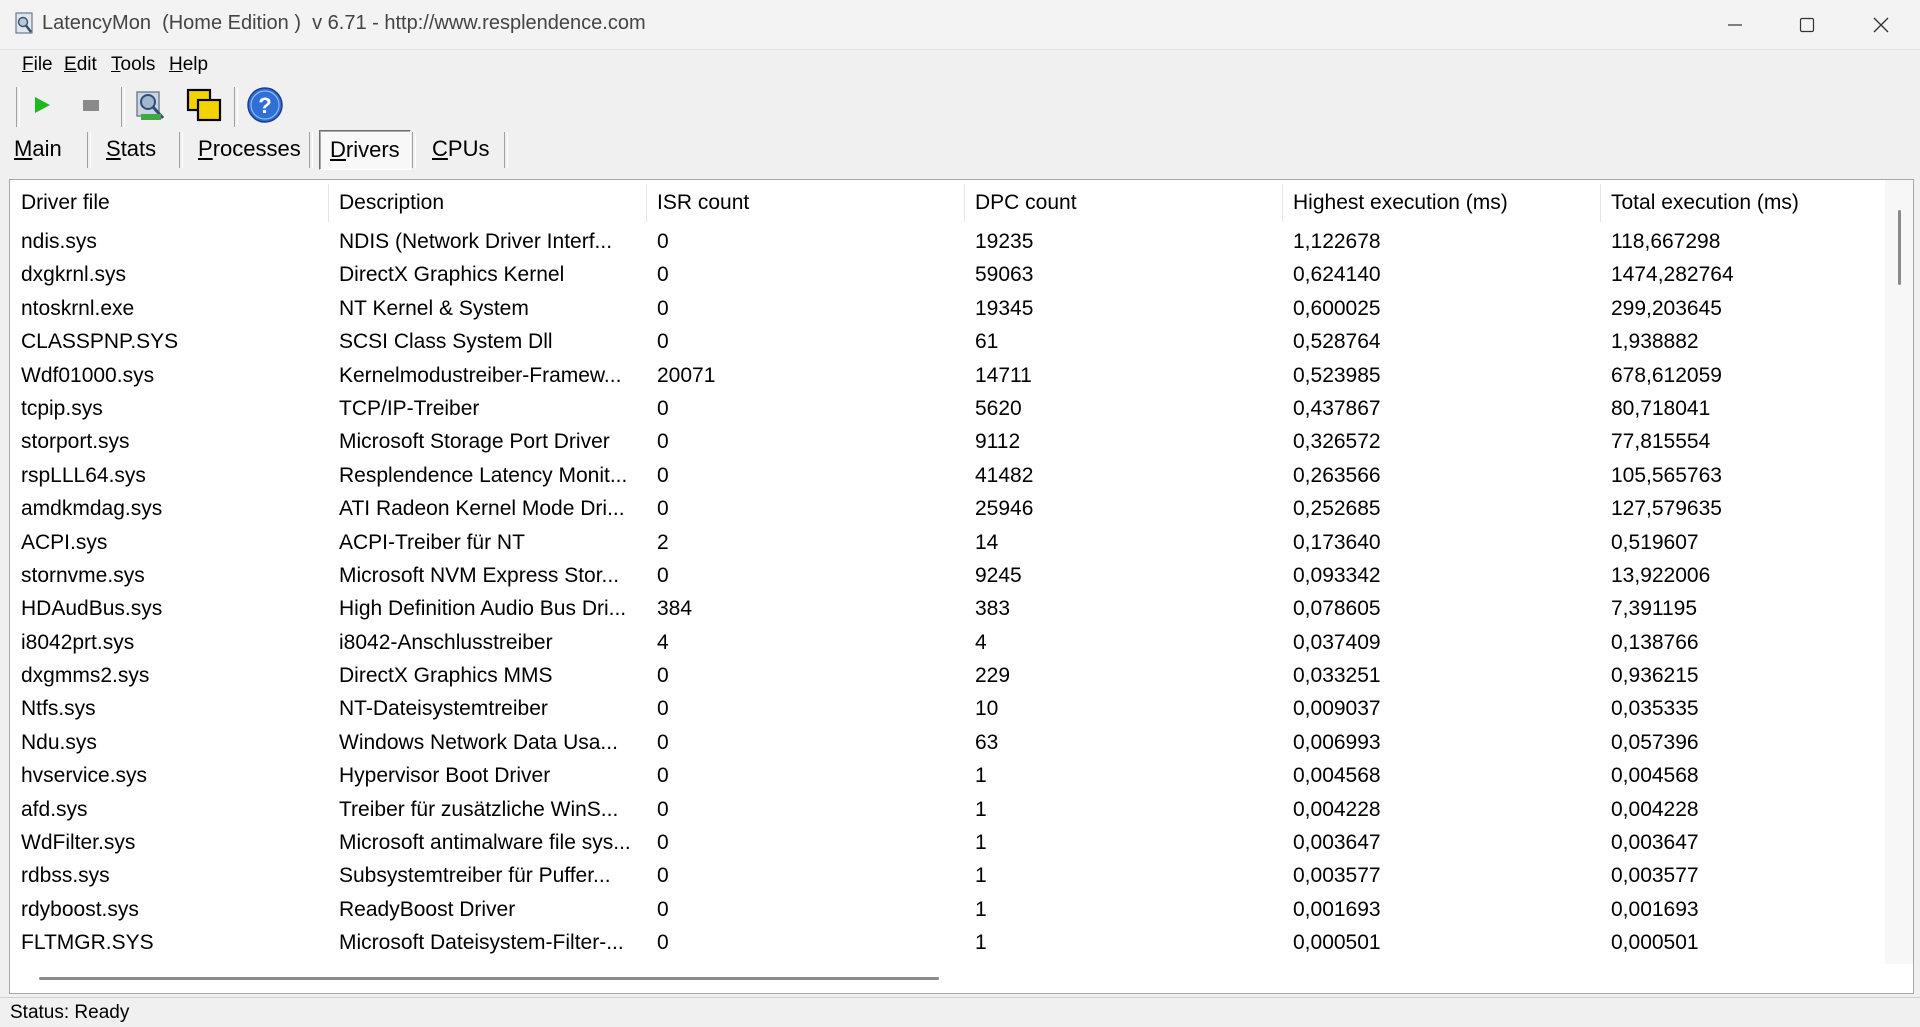 The image size is (1920, 1027). What do you see at coordinates (265, 106) in the screenshot?
I see `help-button: ?` at bounding box center [265, 106].